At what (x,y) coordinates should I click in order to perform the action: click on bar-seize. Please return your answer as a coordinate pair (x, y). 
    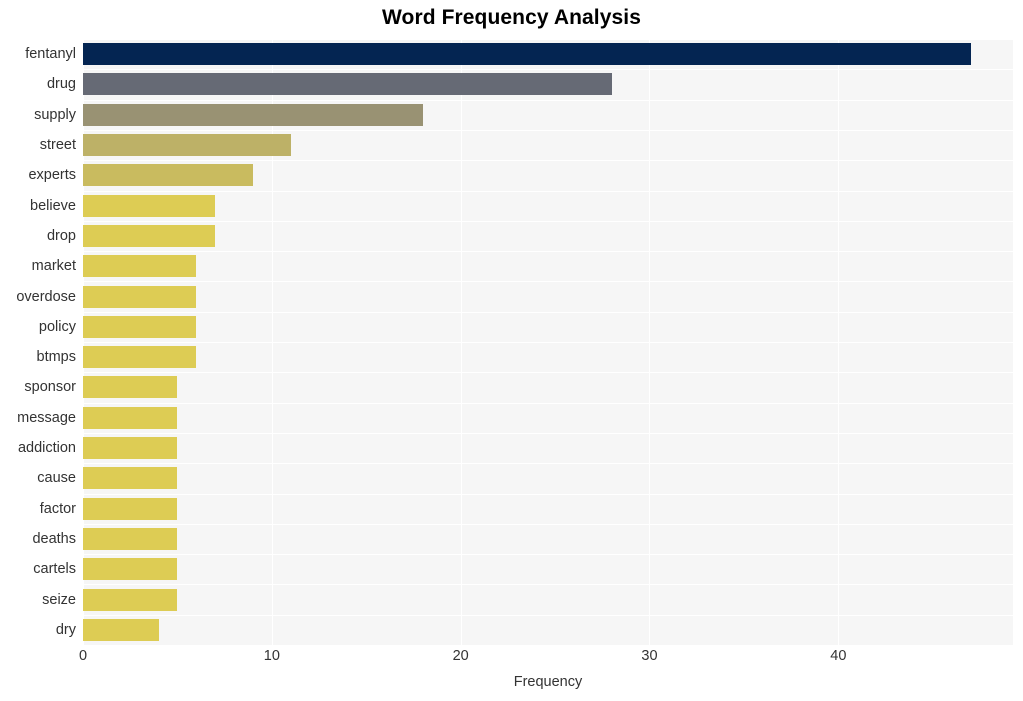
    Looking at the image, I should click on (130, 599).